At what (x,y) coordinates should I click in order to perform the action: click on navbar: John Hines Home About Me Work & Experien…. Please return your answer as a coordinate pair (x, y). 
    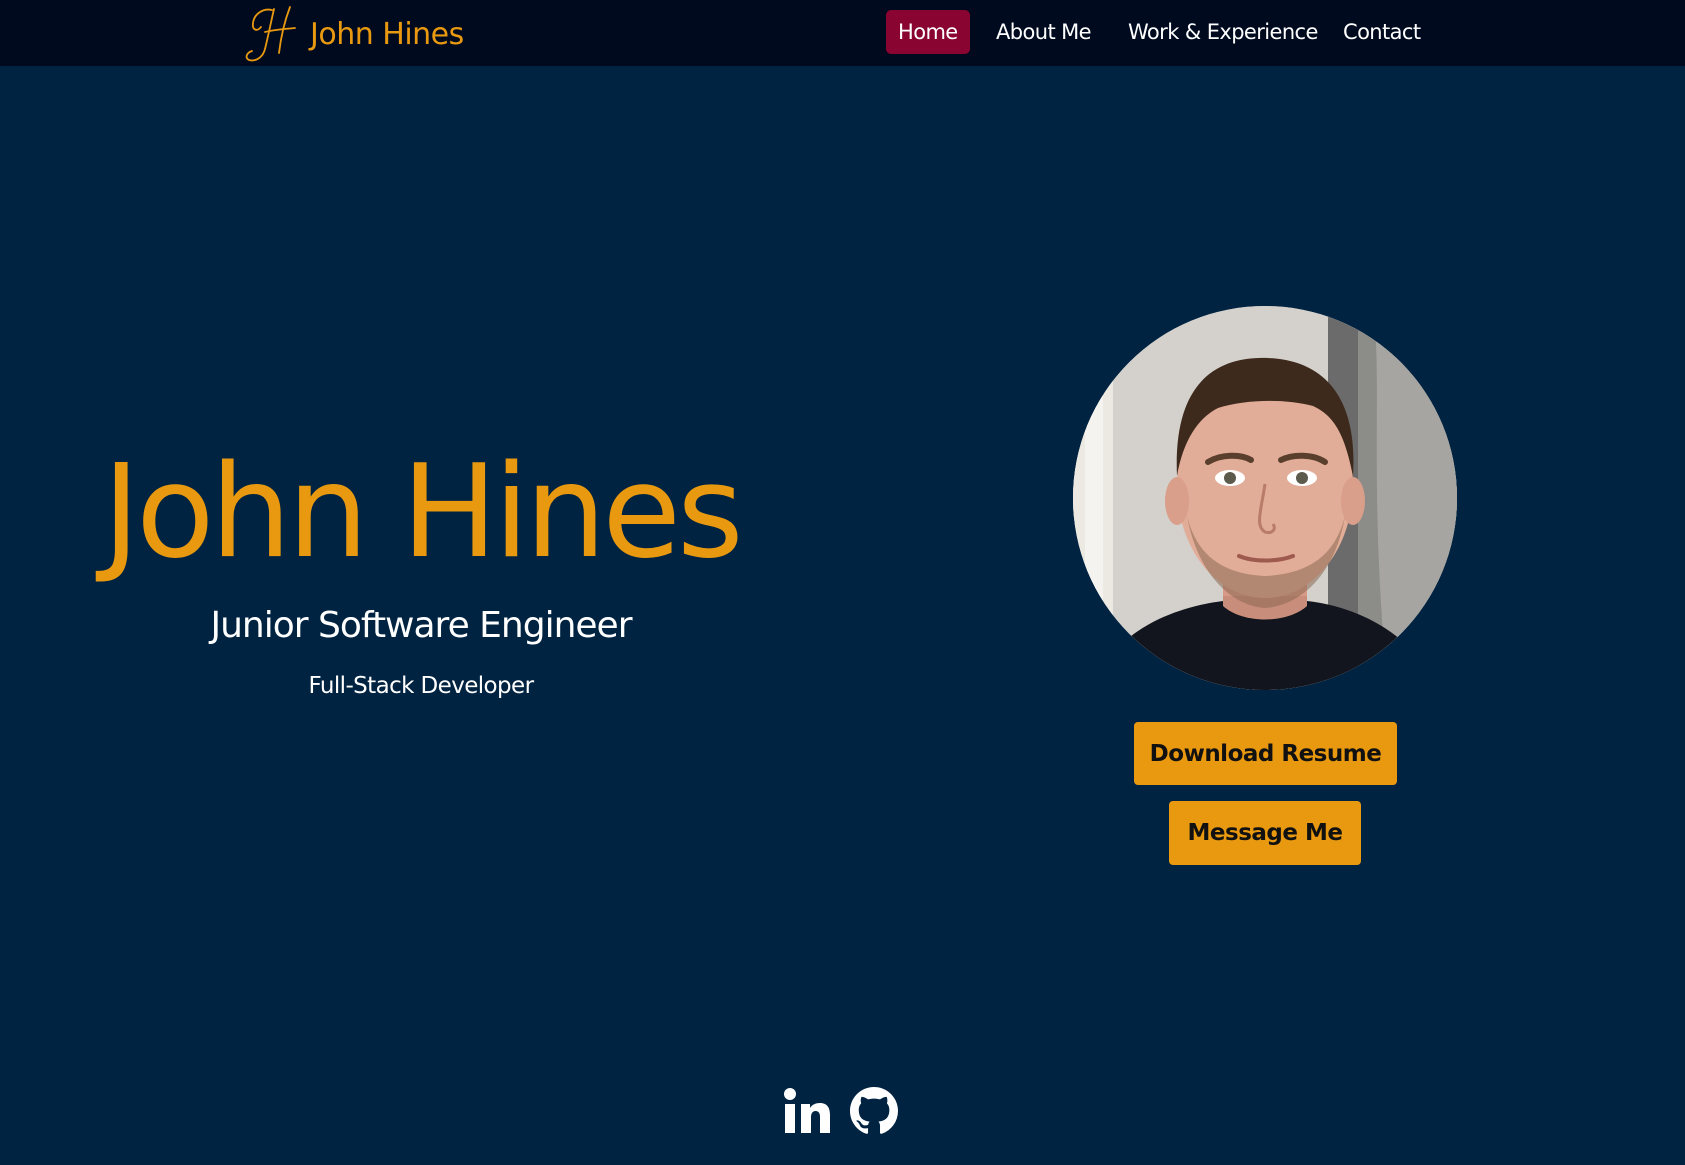
    Looking at the image, I should click on (842, 33).